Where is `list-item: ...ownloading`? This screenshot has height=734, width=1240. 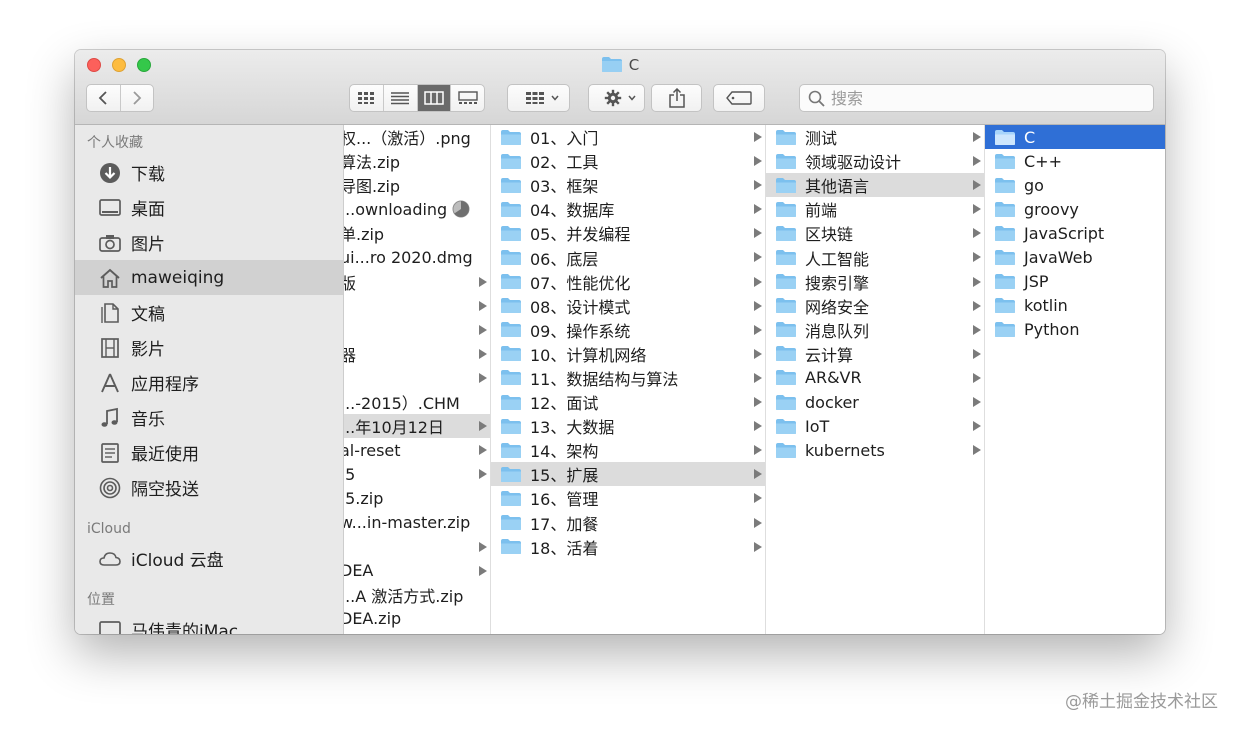
list-item: ...ownloading is located at coordinates (417, 209).